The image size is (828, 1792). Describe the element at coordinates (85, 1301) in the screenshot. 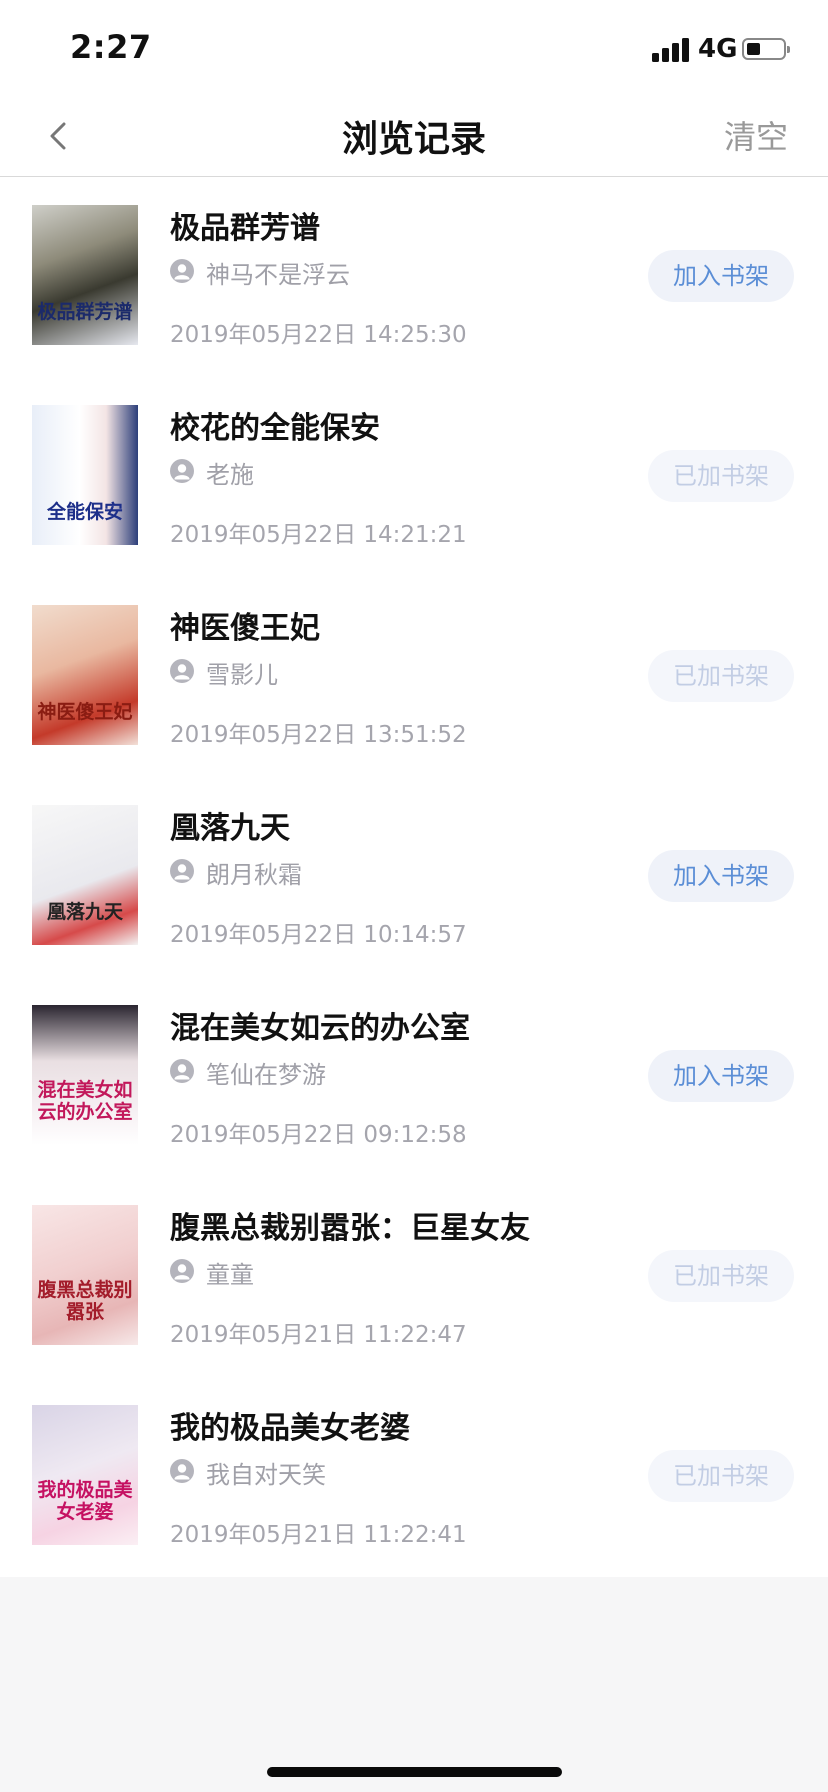

I see `cover-art-text: 腹黑总裁别嚣张` at that location.